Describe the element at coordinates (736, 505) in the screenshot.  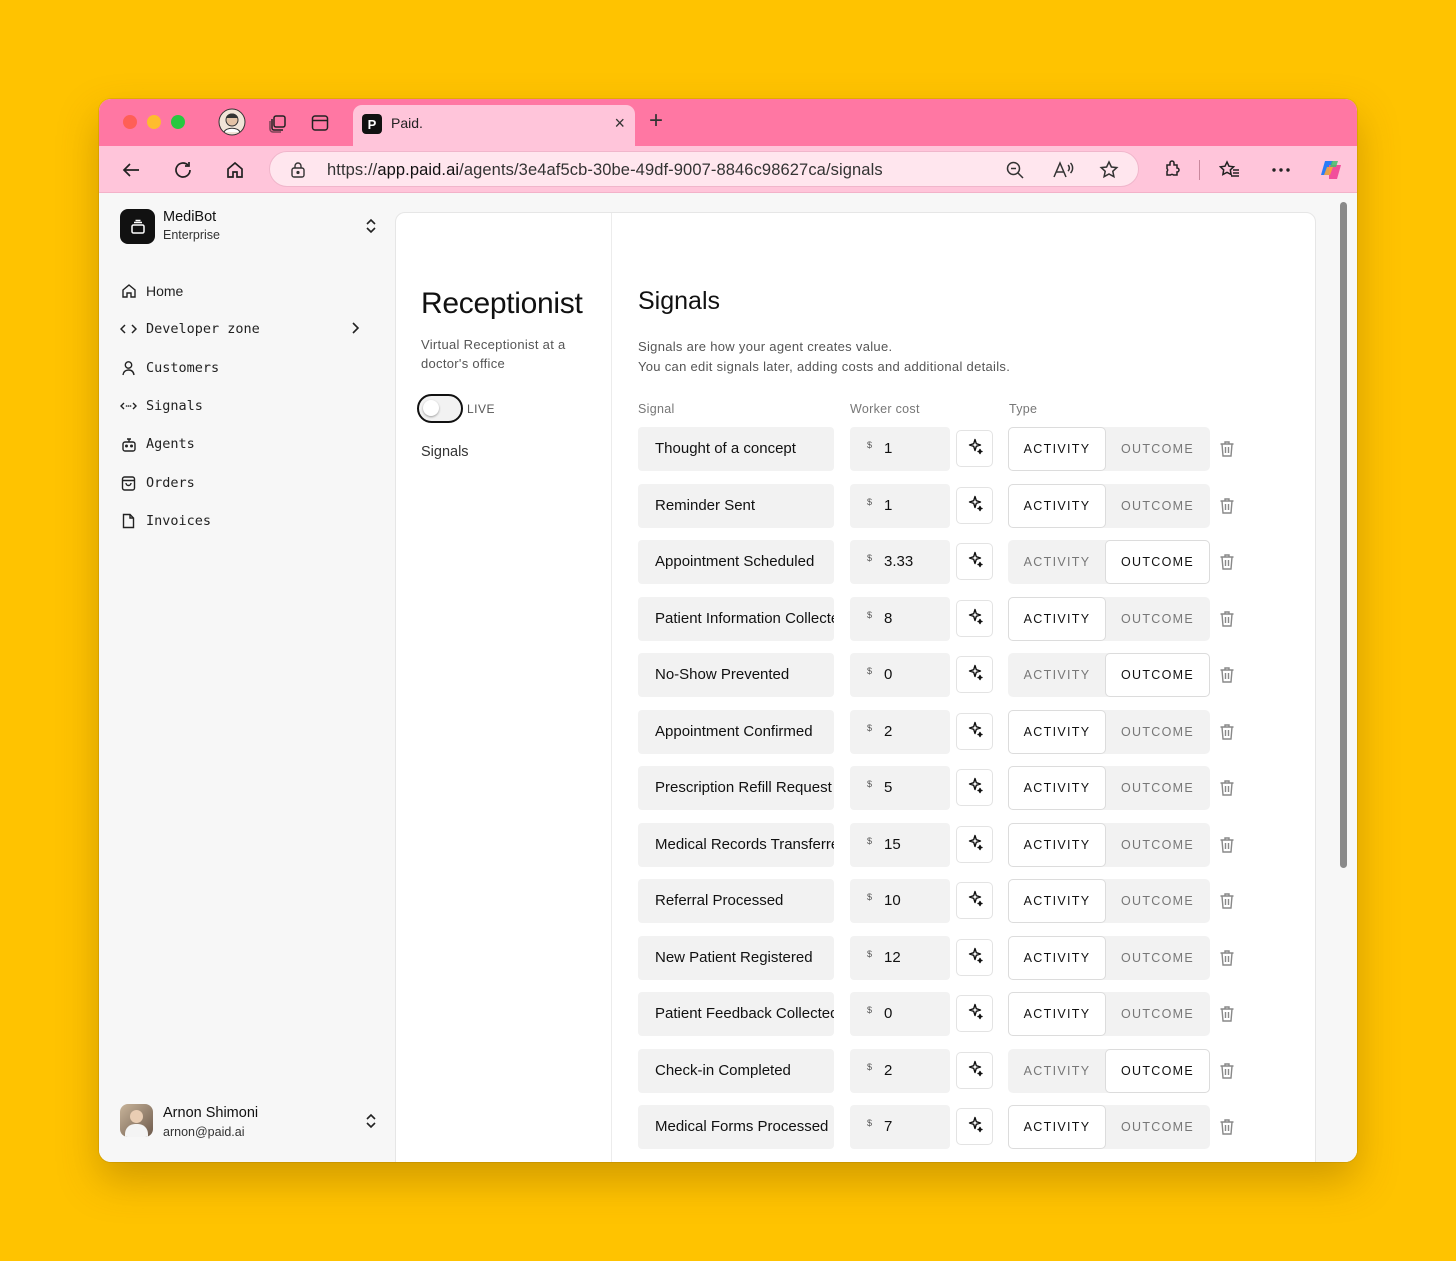
I see `signal-name-field: Reminder Sent` at that location.